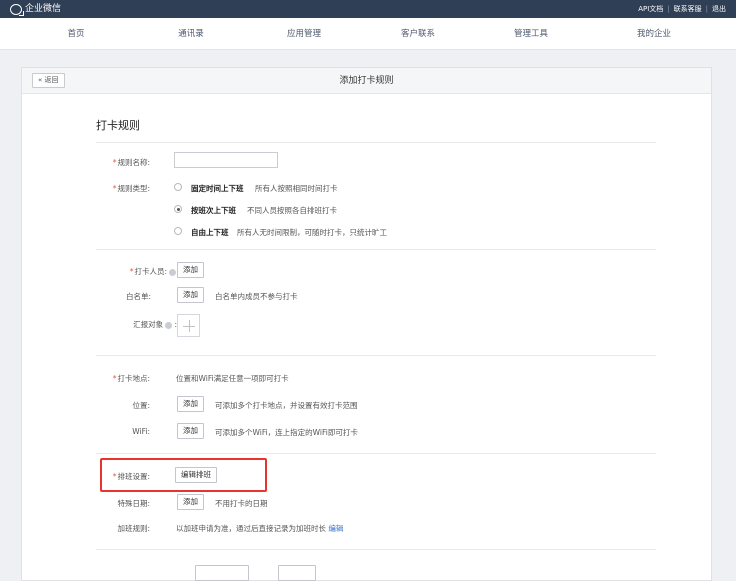  I want to click on rule-type-desc: 所有人按照相同时间打卡, so click(296, 188).